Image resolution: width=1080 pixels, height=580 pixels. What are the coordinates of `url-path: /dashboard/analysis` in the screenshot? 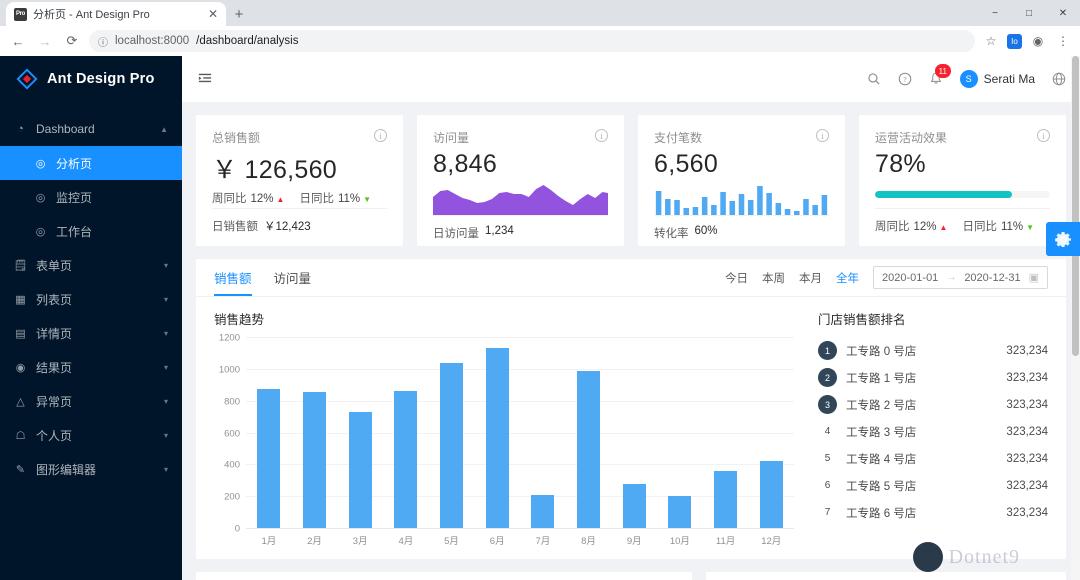 It's located at (247, 41).